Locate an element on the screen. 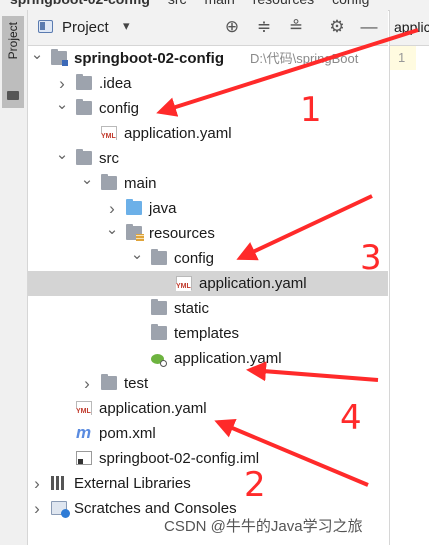 The height and width of the screenshot is (545, 429). annotation-number: 3 is located at coordinates (371, 258).